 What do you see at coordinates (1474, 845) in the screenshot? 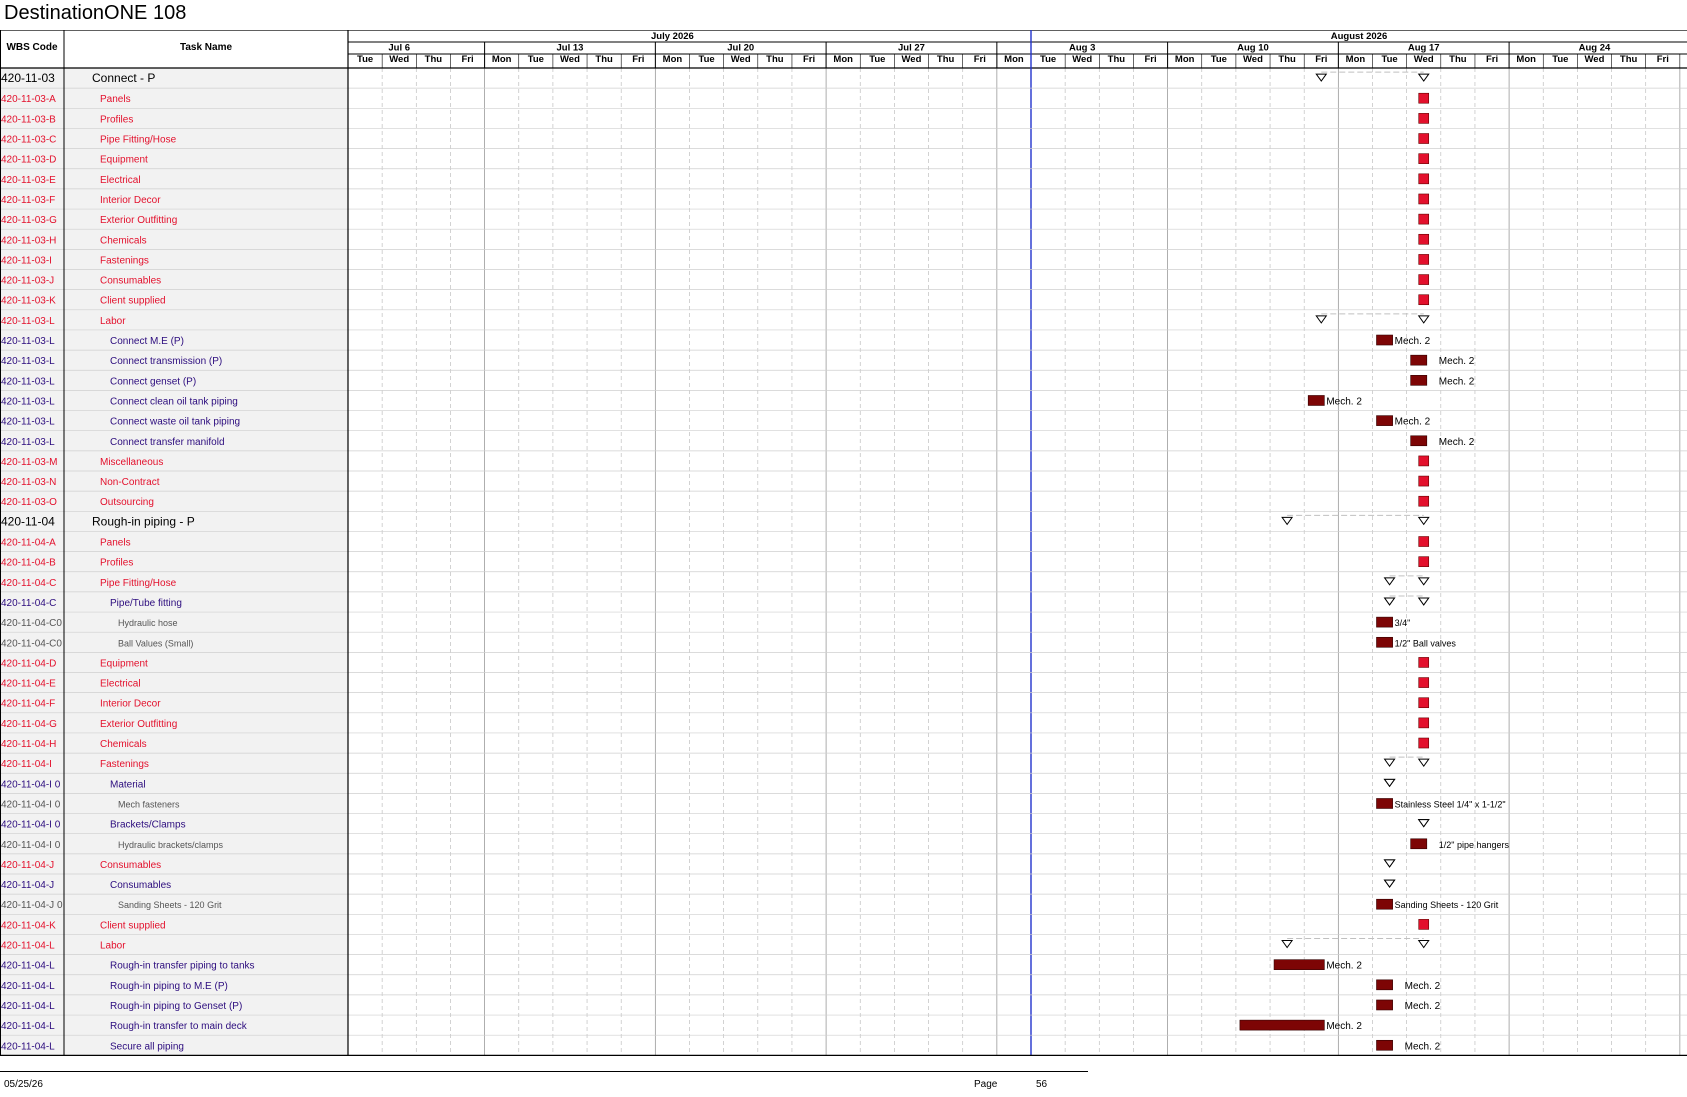
I see `task-resource-label: 1/2" pipe hangers` at bounding box center [1474, 845].